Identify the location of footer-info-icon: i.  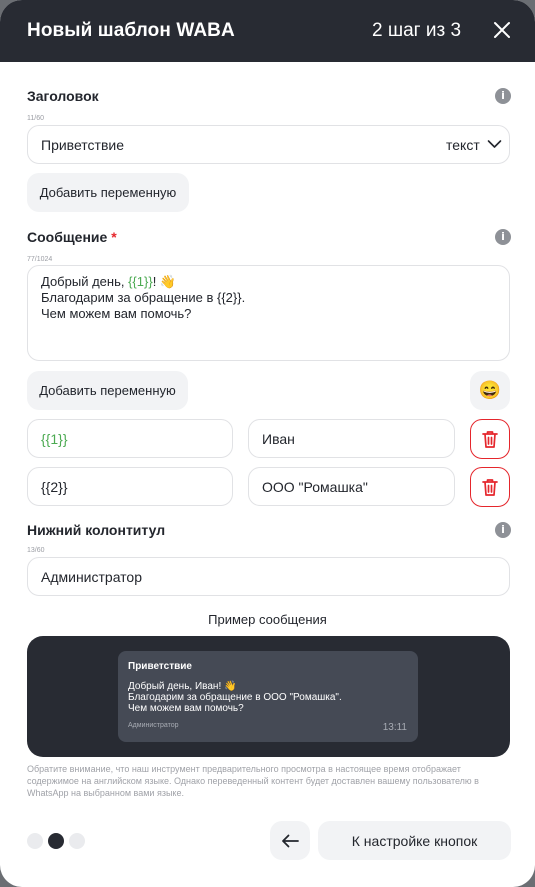
(503, 530).